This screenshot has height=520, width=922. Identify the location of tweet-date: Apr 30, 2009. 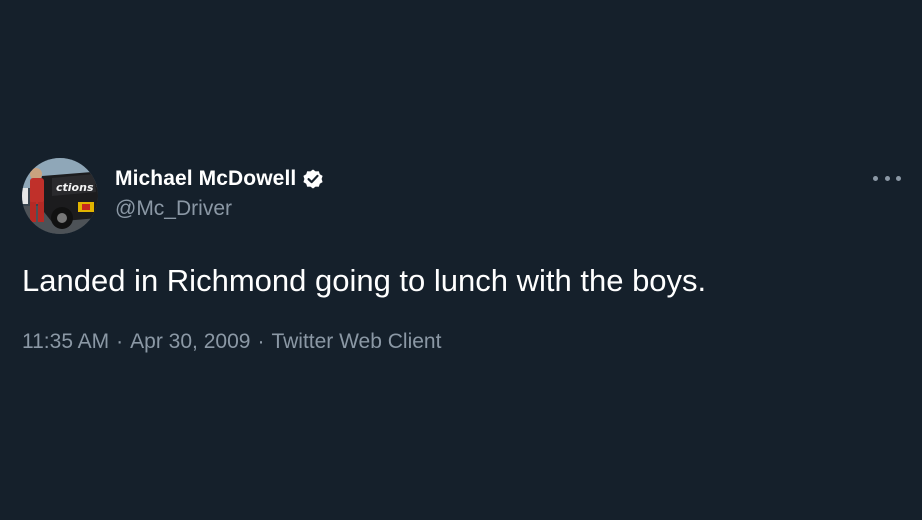
(190, 342).